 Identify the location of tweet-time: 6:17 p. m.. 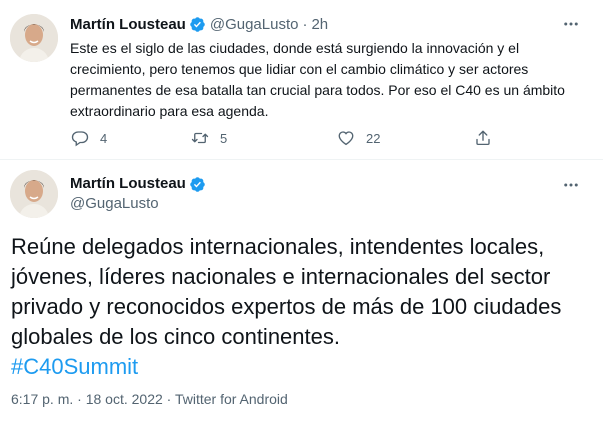
(42, 399).